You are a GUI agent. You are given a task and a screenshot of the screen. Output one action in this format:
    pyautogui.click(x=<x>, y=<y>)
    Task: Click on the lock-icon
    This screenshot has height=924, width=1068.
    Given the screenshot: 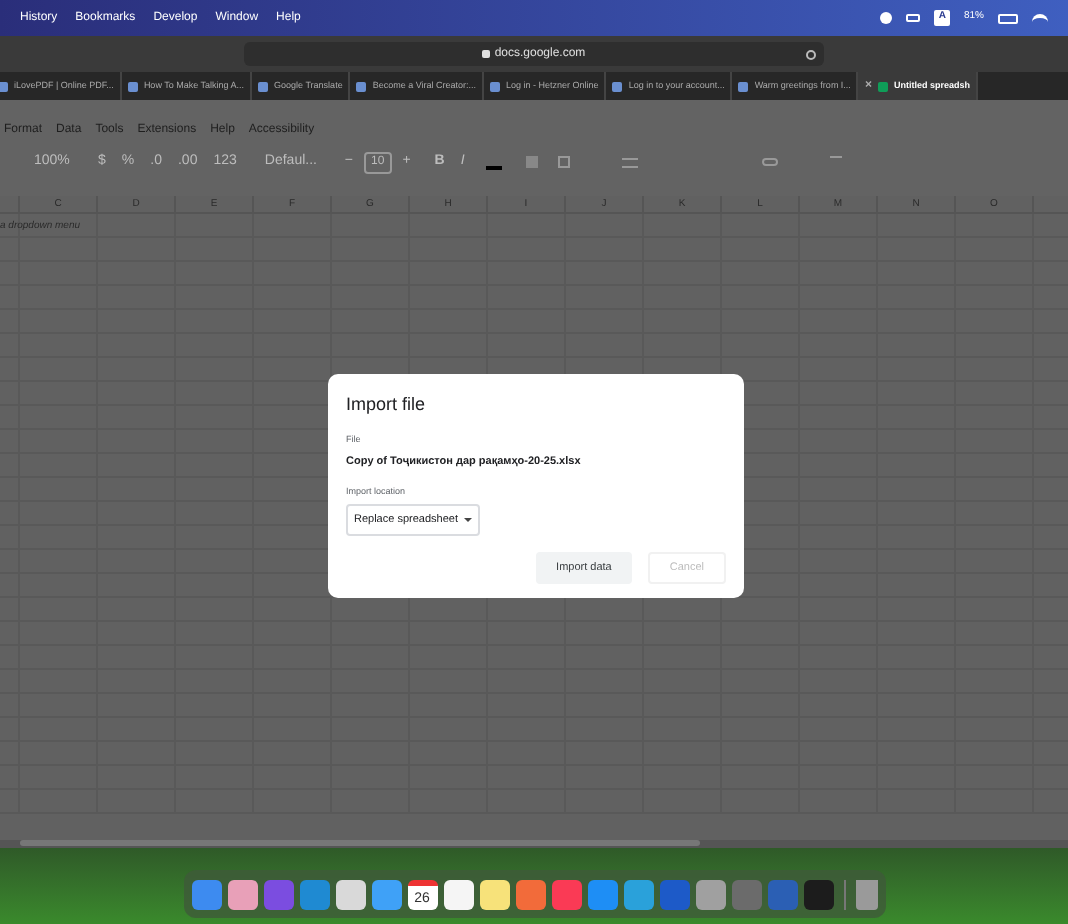 What is the action you would take?
    pyautogui.click(x=486, y=54)
    